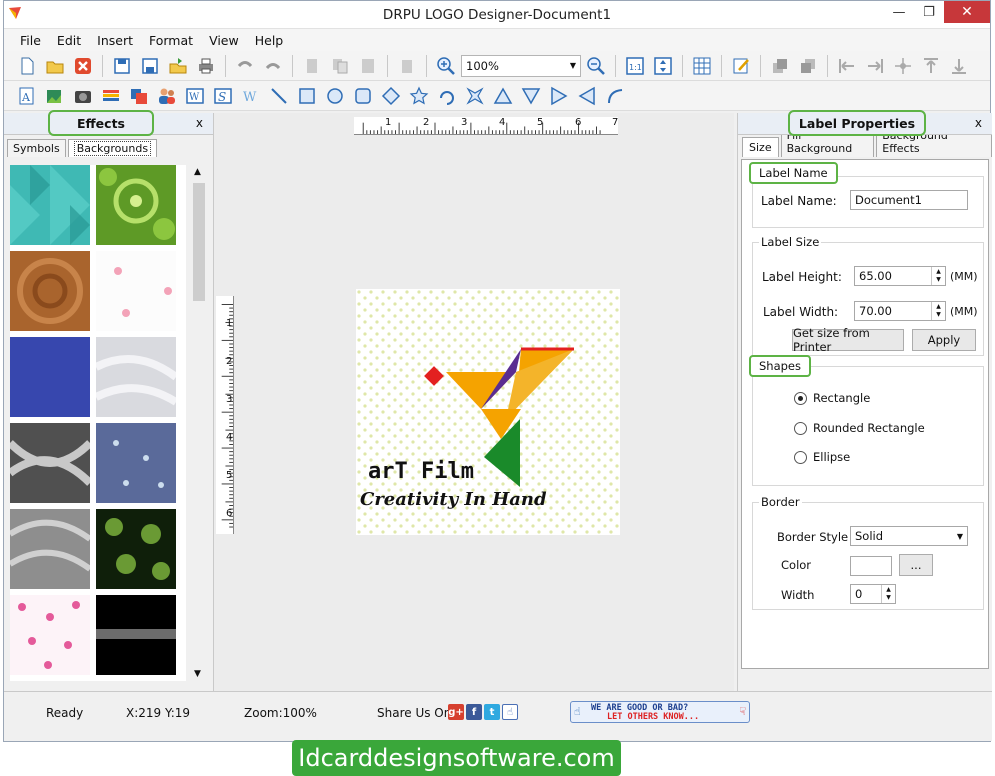 The image size is (995, 776). What do you see at coordinates (112, 148) in the screenshot?
I see `tab-backgrounds: Backgrounds` at bounding box center [112, 148].